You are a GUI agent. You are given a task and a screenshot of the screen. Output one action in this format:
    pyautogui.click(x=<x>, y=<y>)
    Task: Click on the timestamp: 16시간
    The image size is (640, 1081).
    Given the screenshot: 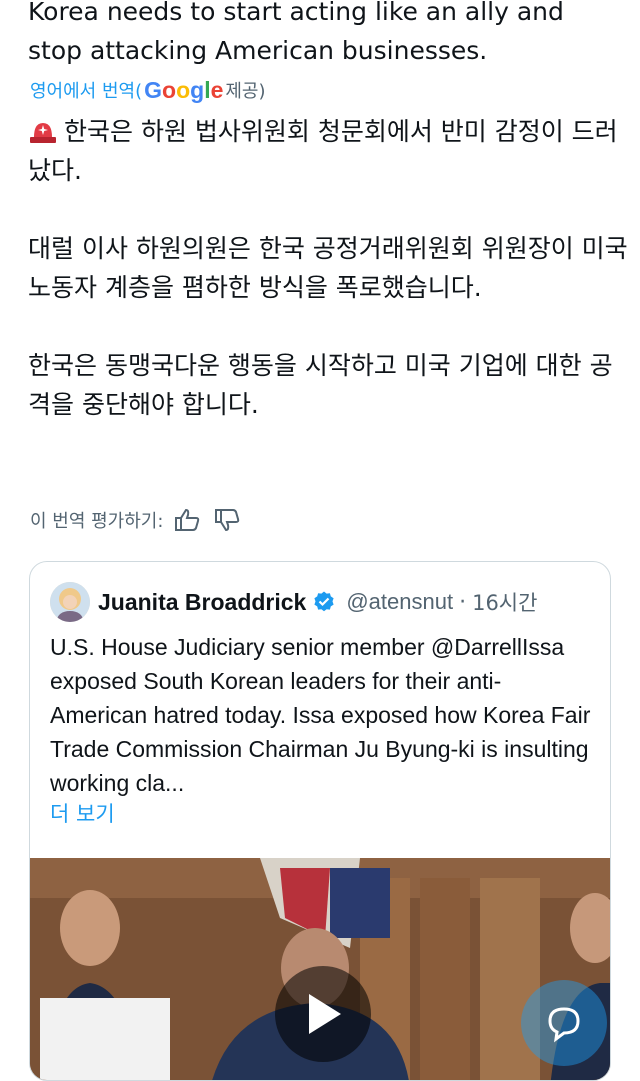 What is the action you would take?
    pyautogui.click(x=504, y=602)
    